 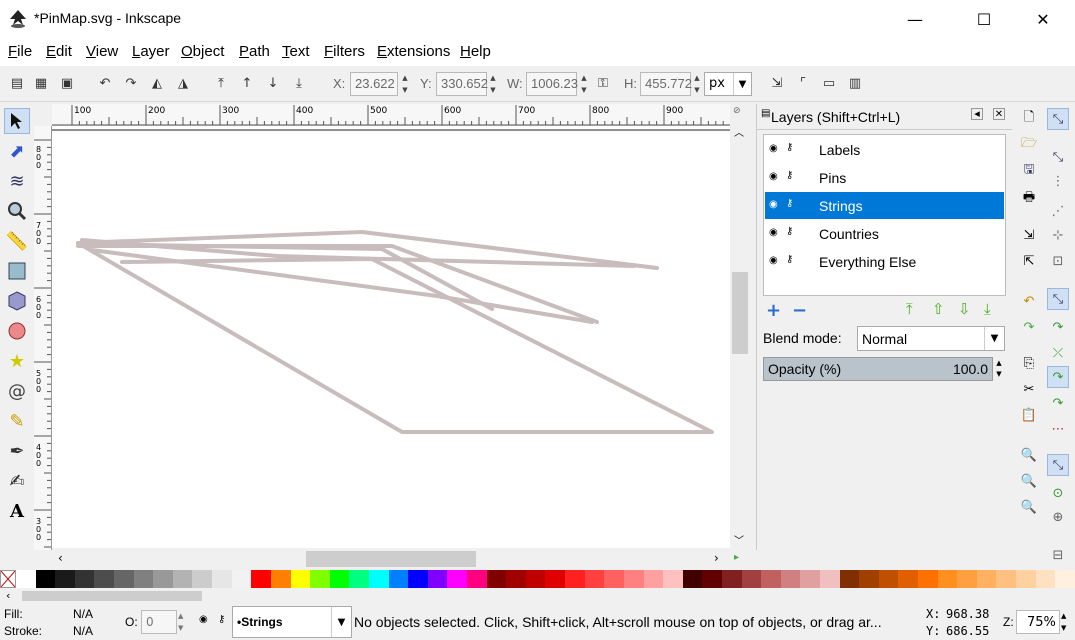 I want to click on layer-lock-icon: ⚷, so click(x=221, y=619).